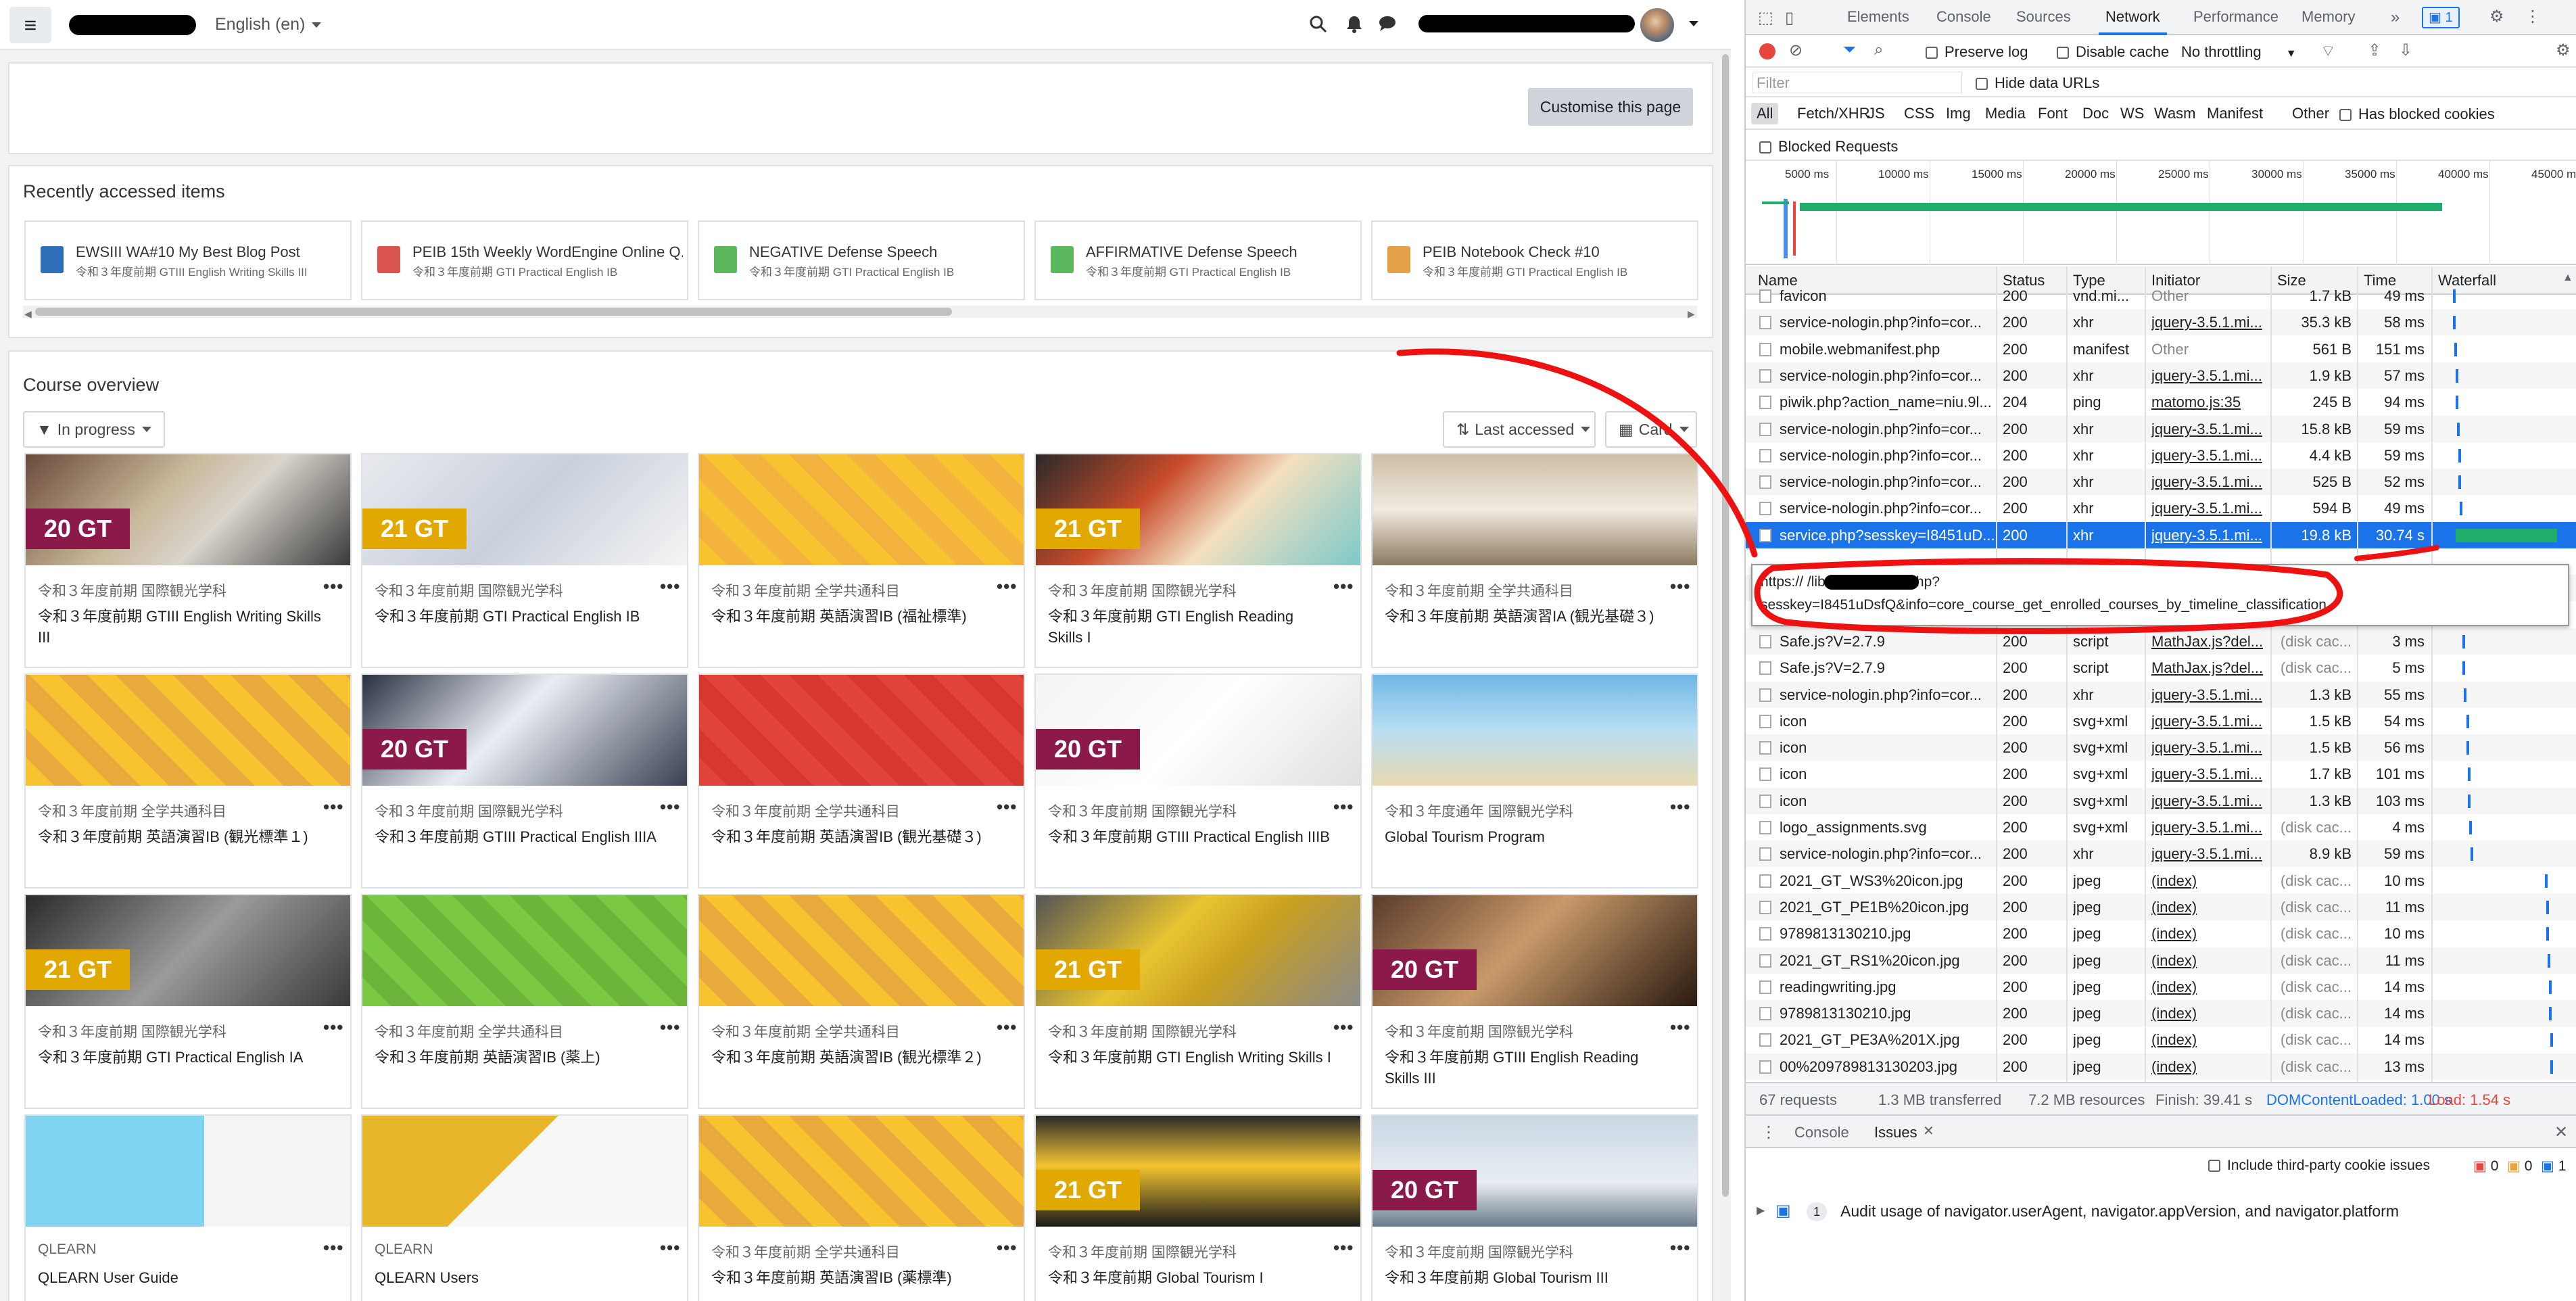 The width and height of the screenshot is (2576, 1301). I want to click on request-initiator: matomo.js:35, so click(2210, 402).